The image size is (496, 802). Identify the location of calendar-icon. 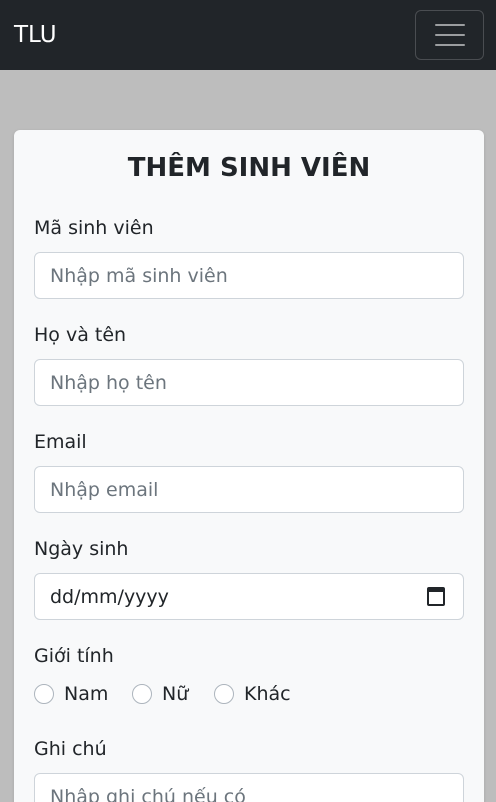
(436, 596).